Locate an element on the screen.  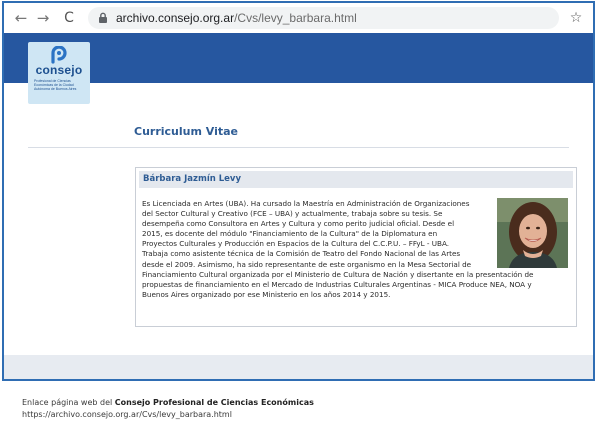
consejo-logo-mark-icon is located at coordinates (59, 55).